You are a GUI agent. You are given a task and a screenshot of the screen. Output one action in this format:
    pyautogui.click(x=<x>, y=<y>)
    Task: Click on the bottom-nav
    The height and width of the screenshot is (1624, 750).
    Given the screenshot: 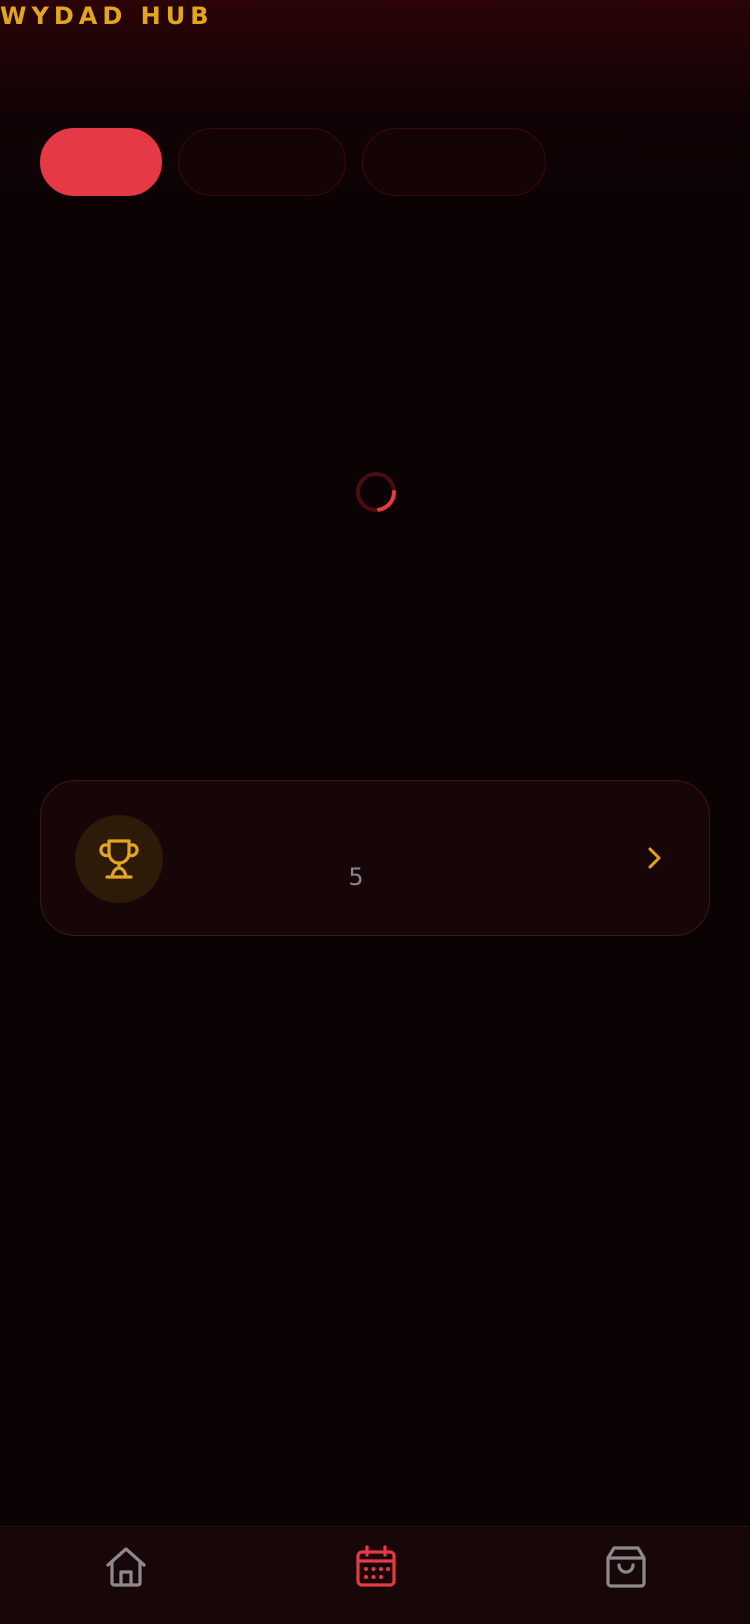 What is the action you would take?
    pyautogui.click(x=375, y=1575)
    